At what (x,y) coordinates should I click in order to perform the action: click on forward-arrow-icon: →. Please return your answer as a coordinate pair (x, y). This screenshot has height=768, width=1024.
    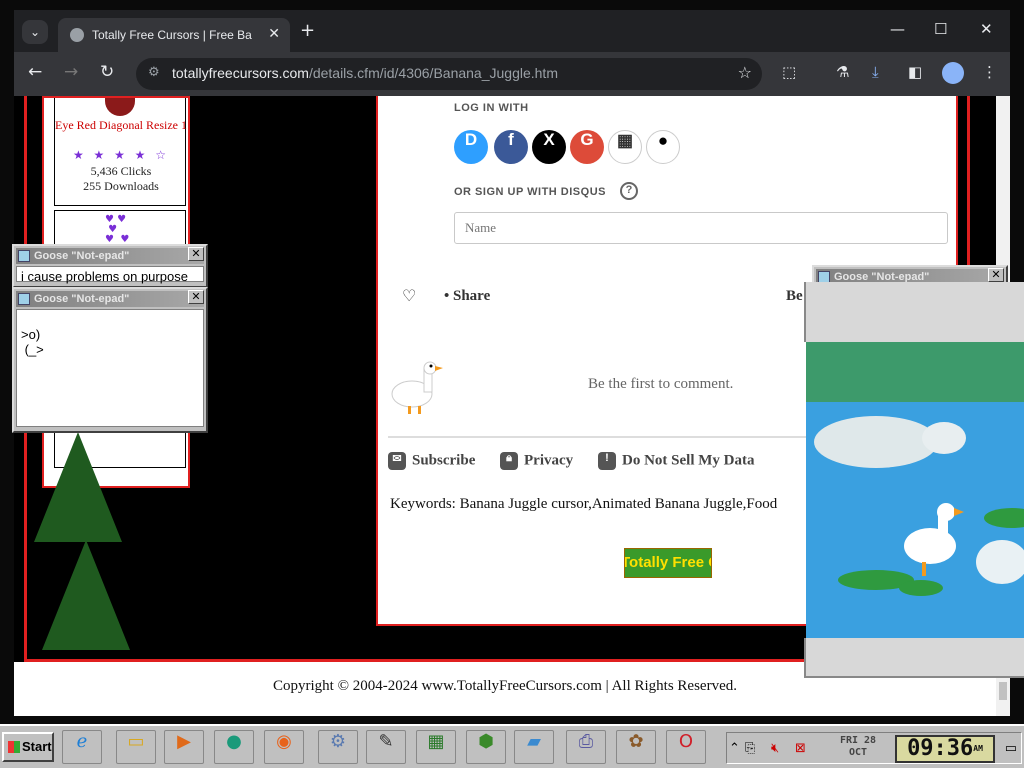
    Looking at the image, I should click on (71, 72).